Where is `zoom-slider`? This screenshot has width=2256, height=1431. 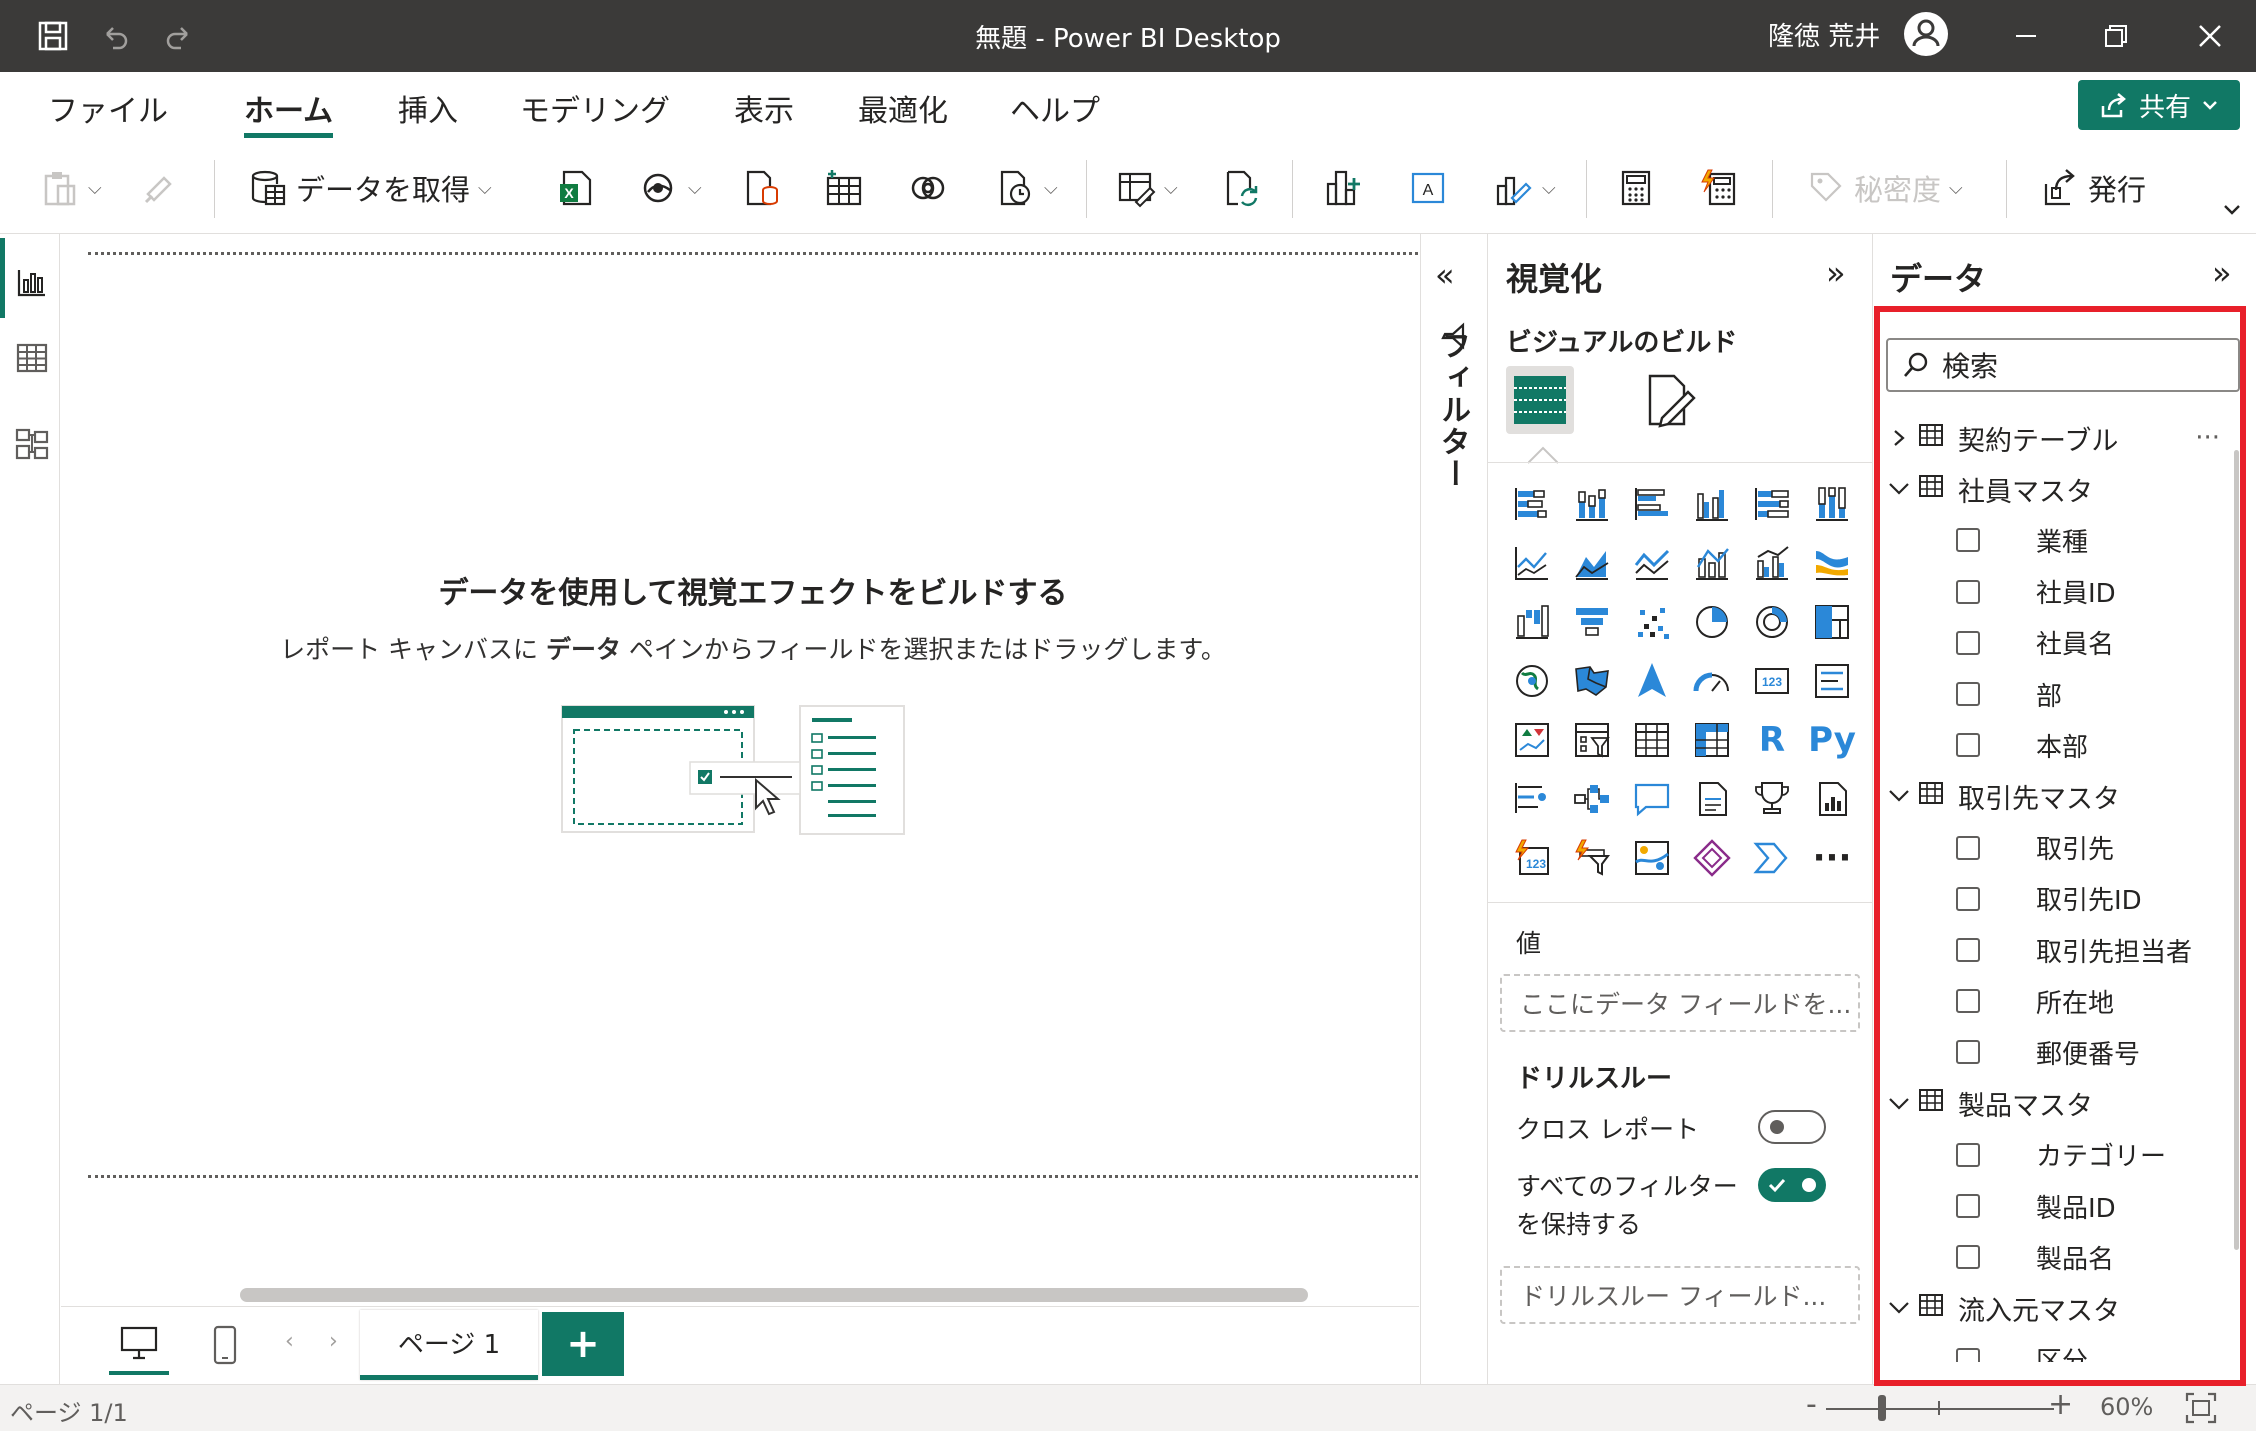
zoom-slider is located at coordinates (1940, 1409).